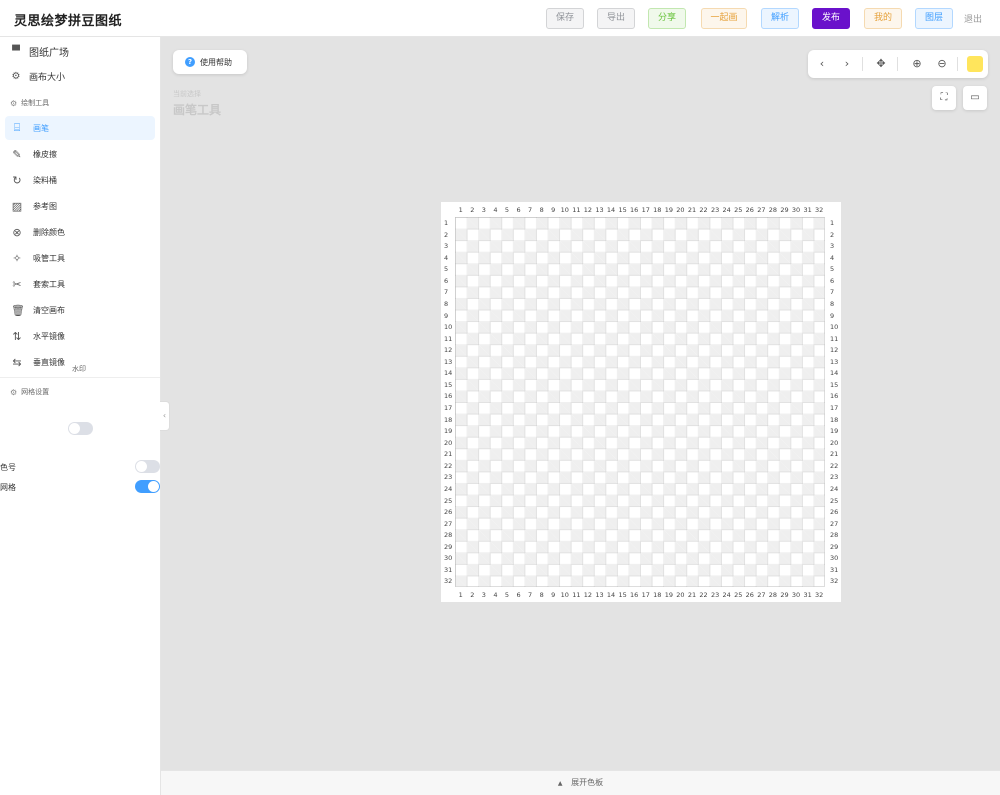  What do you see at coordinates (49, 284) in the screenshot?
I see `sidebar-tool-label: 套索工具` at bounding box center [49, 284].